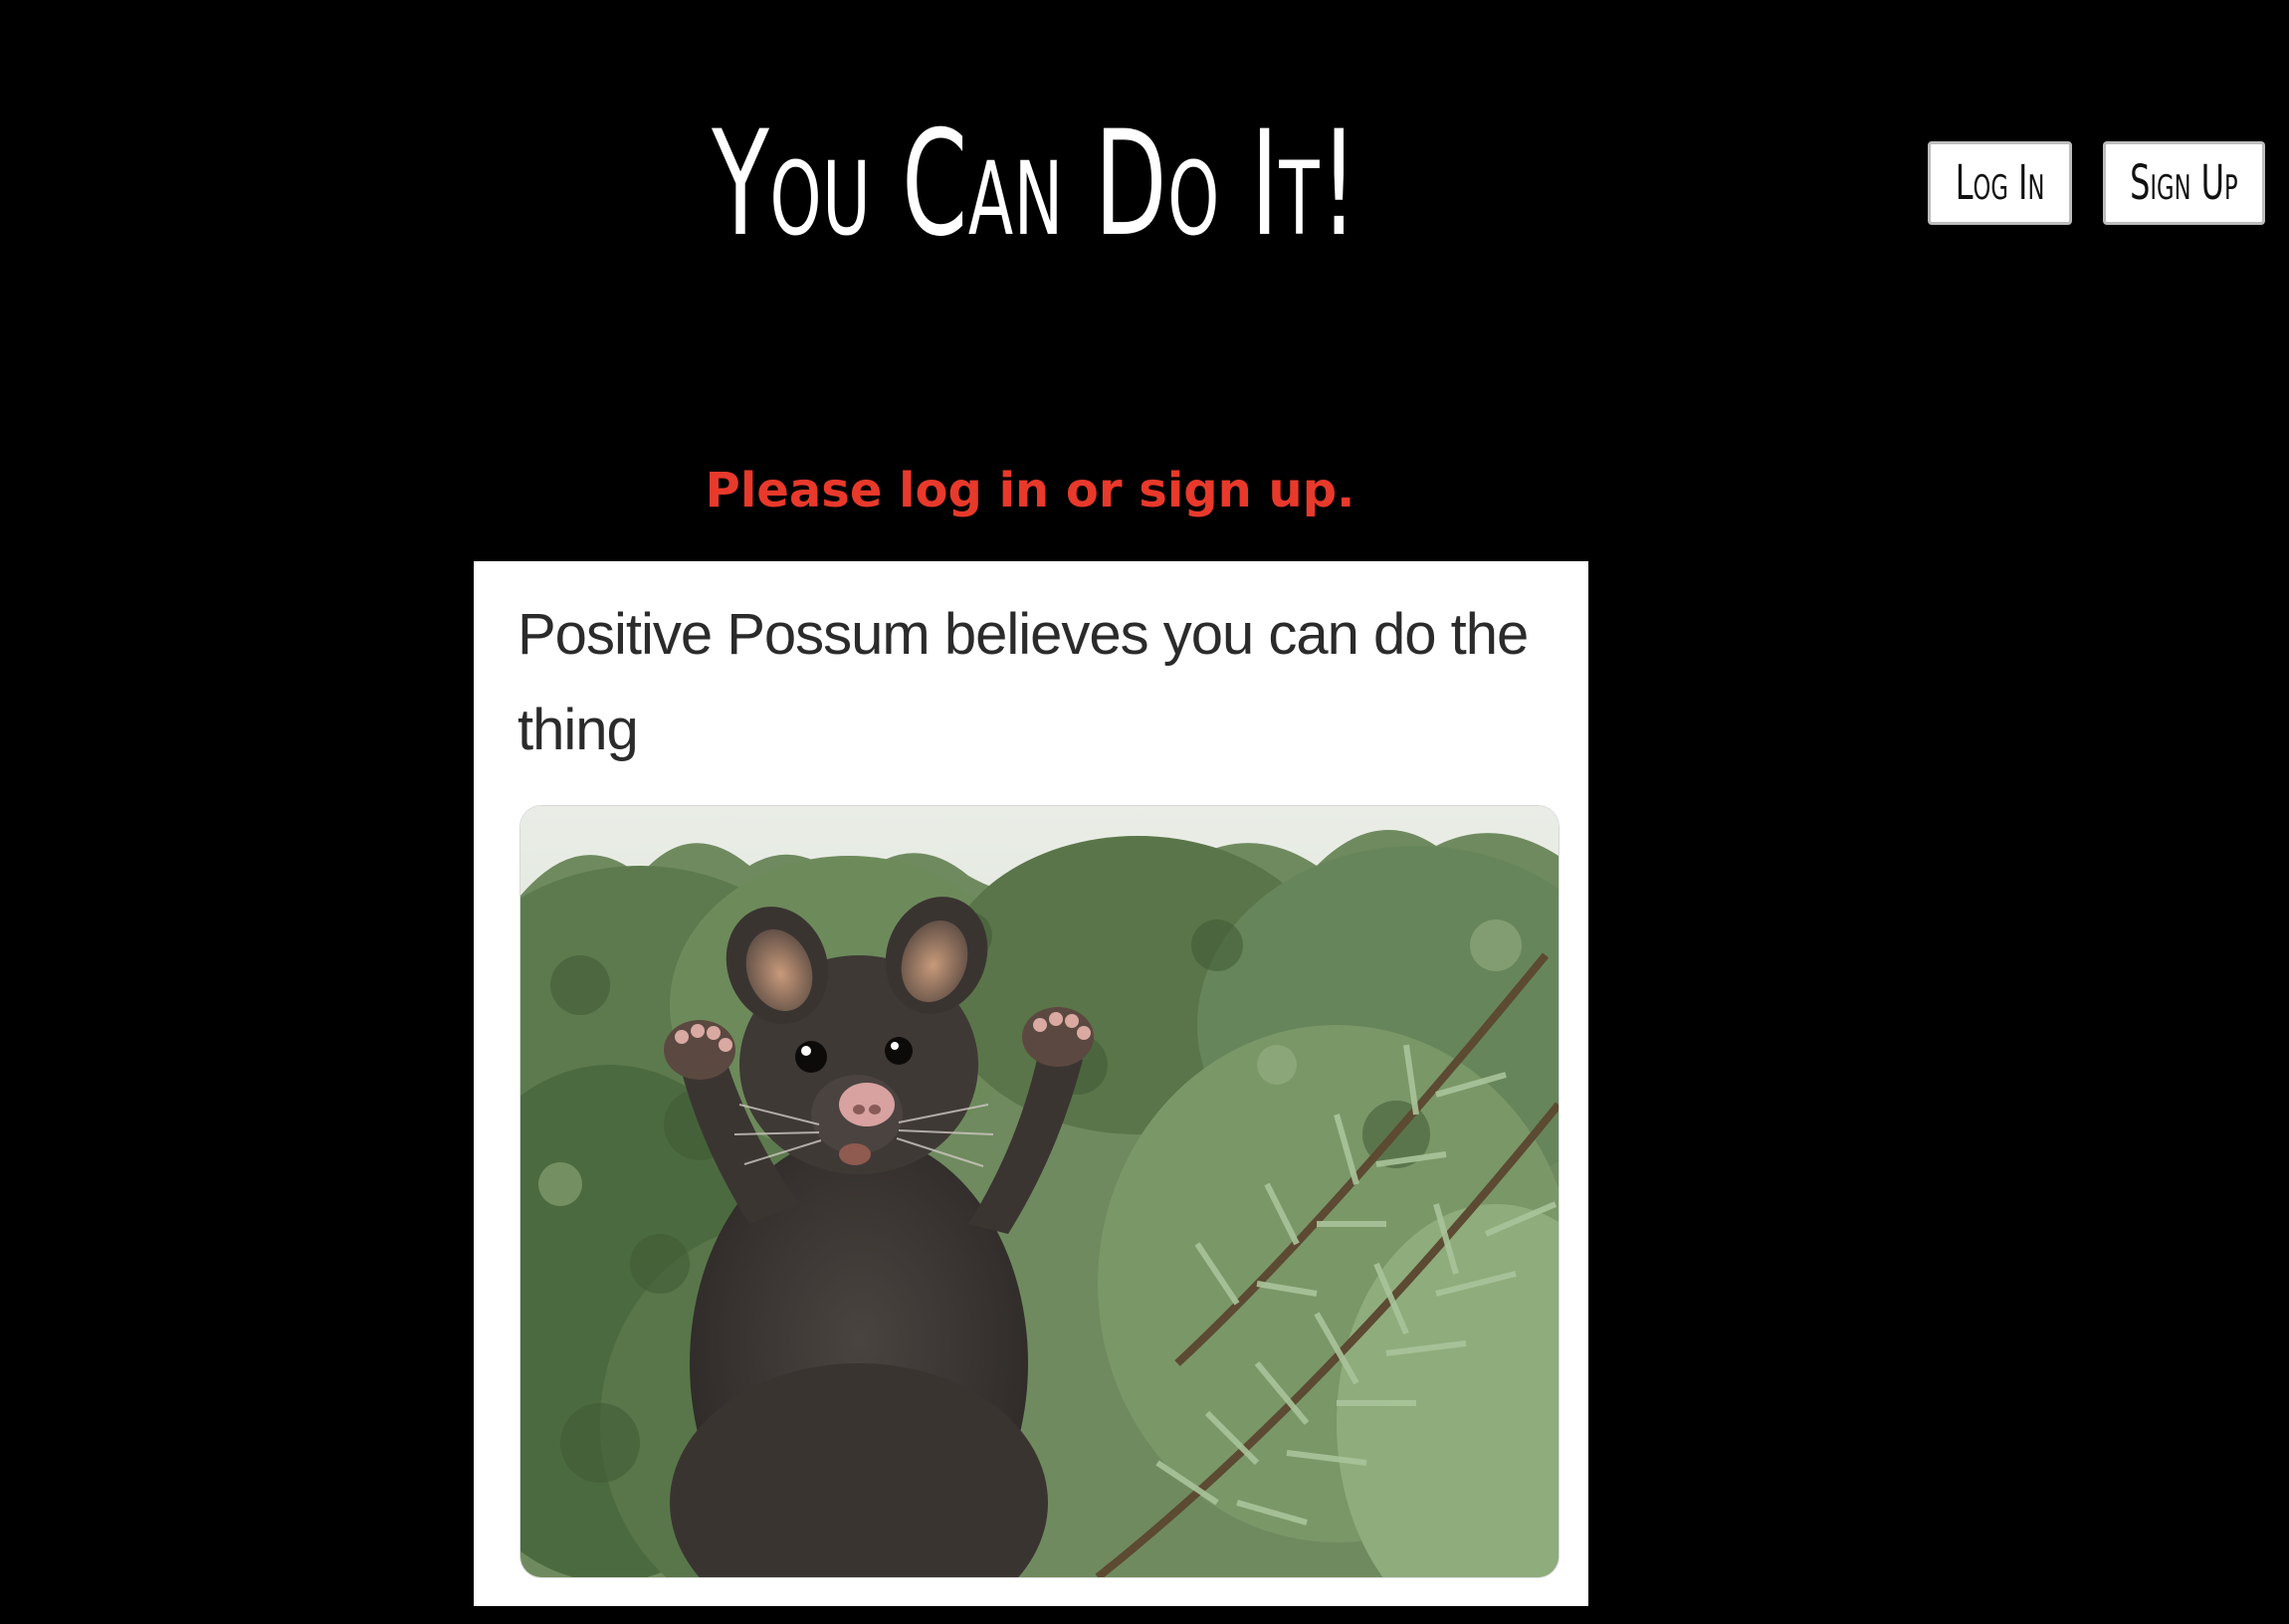 The image size is (2289, 1624). I want to click on login-button-label: Log In, so click(2000, 183).